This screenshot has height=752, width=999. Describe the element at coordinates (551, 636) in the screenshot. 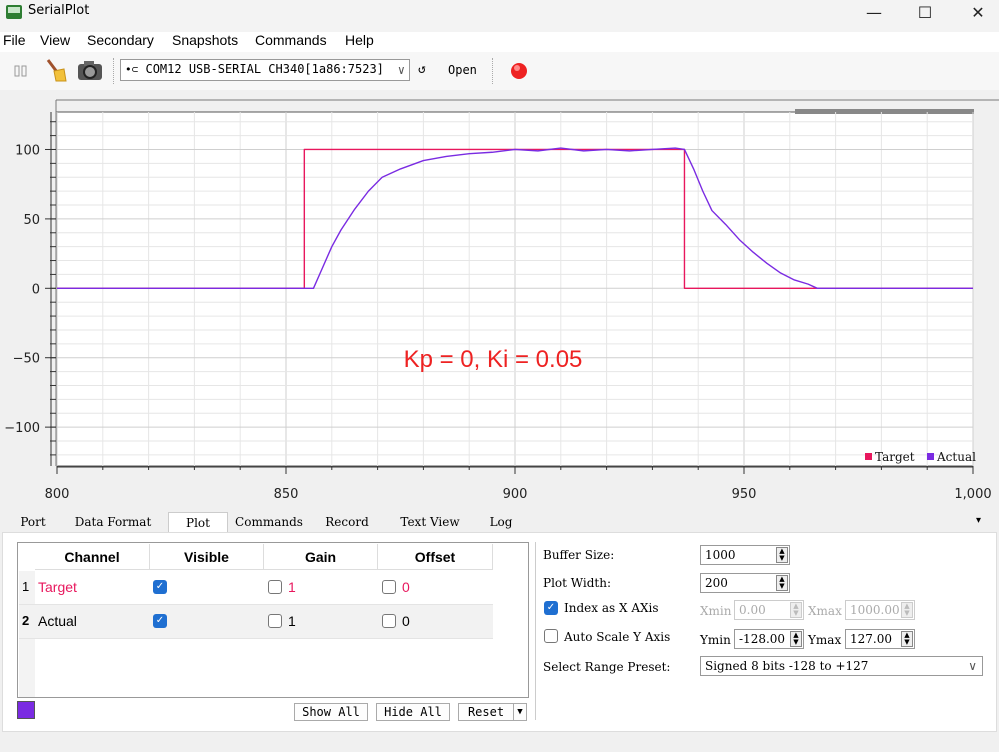

I see `auto-scale-y-checkbox` at that location.